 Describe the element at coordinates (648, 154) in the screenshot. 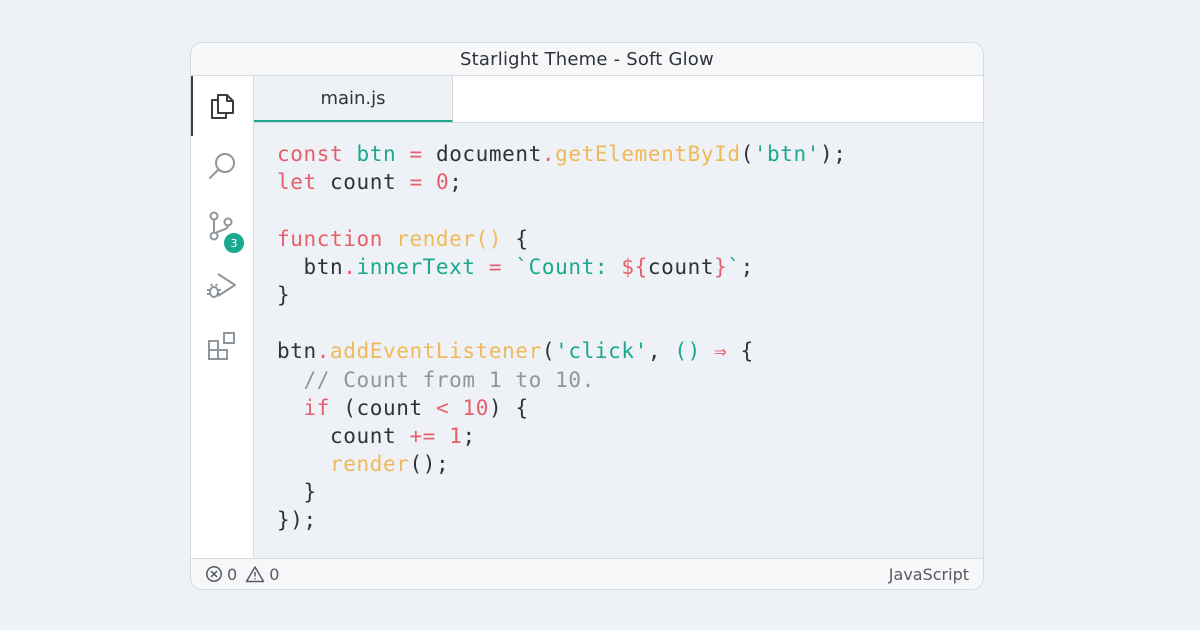

I see `code-token: getElementById` at that location.